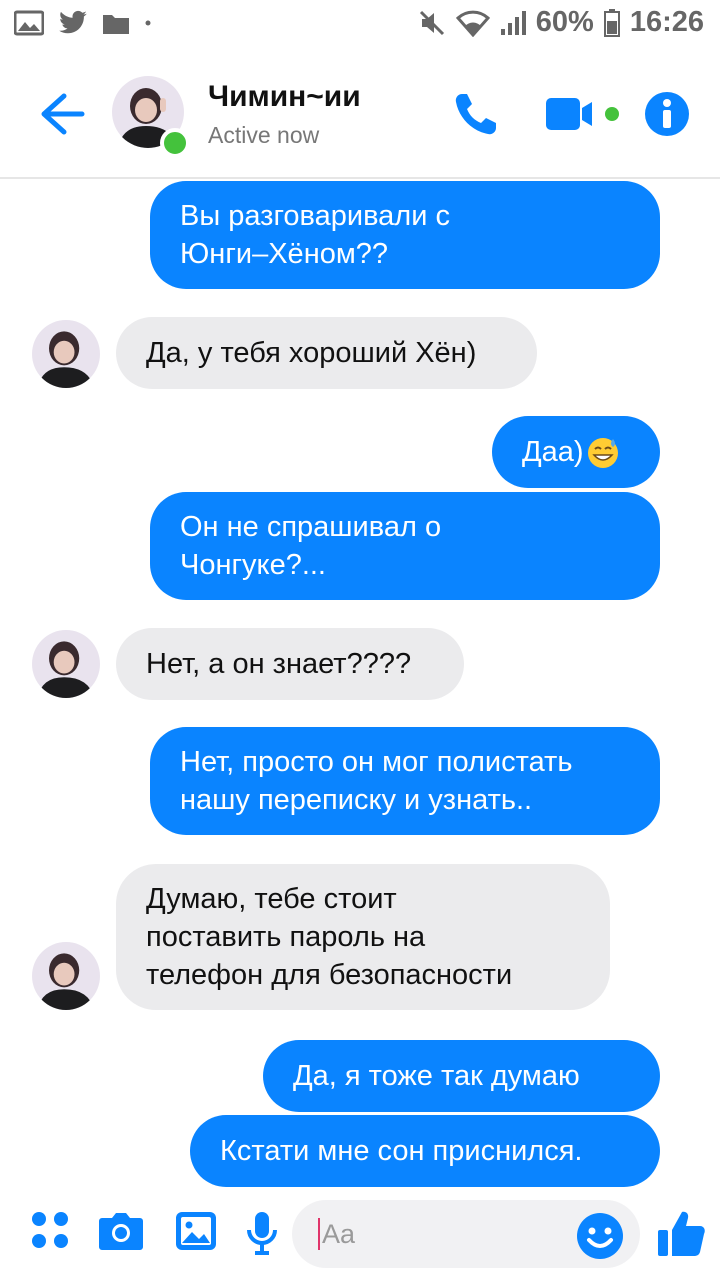  I want to click on online-indicator, so click(175, 143).